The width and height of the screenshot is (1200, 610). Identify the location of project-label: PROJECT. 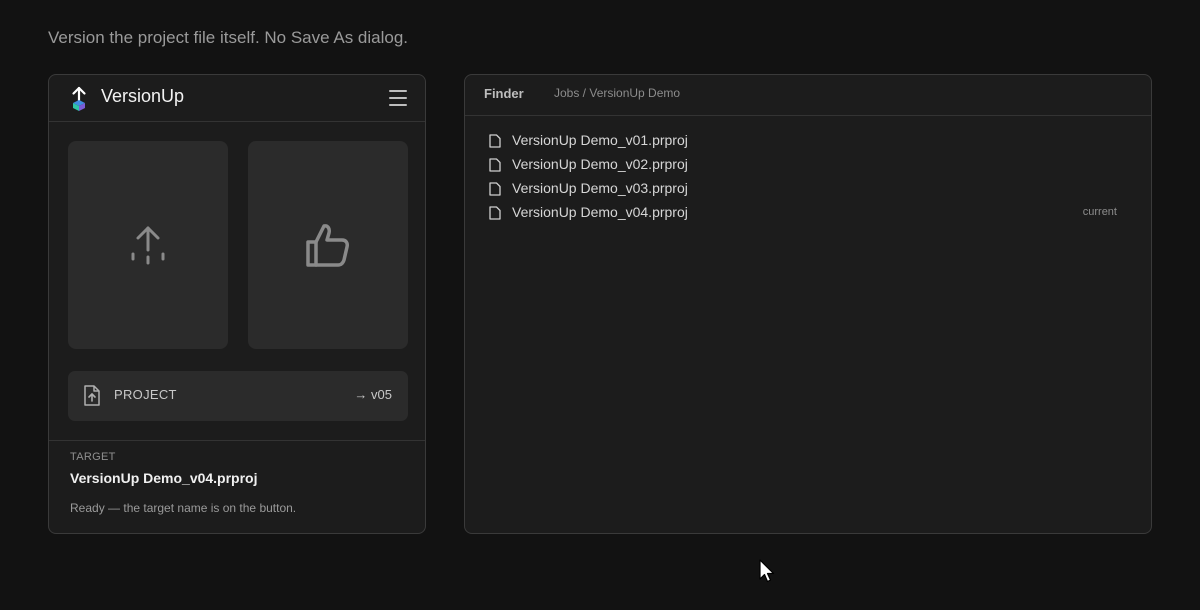
(145, 394).